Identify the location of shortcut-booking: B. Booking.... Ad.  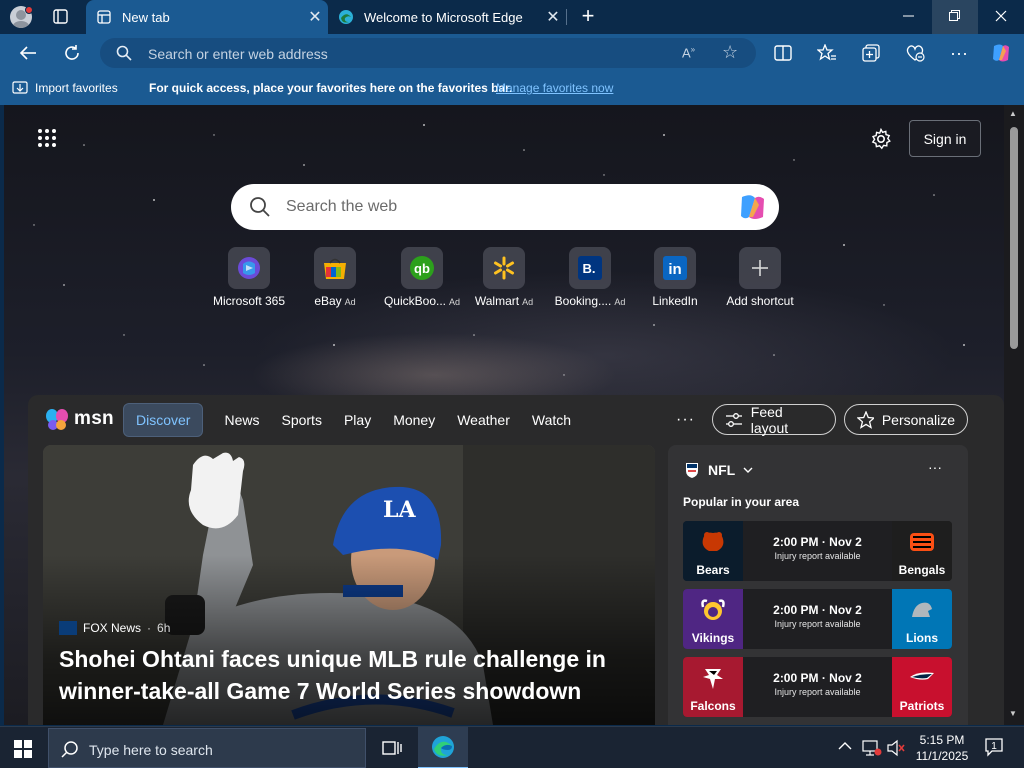
(590, 276).